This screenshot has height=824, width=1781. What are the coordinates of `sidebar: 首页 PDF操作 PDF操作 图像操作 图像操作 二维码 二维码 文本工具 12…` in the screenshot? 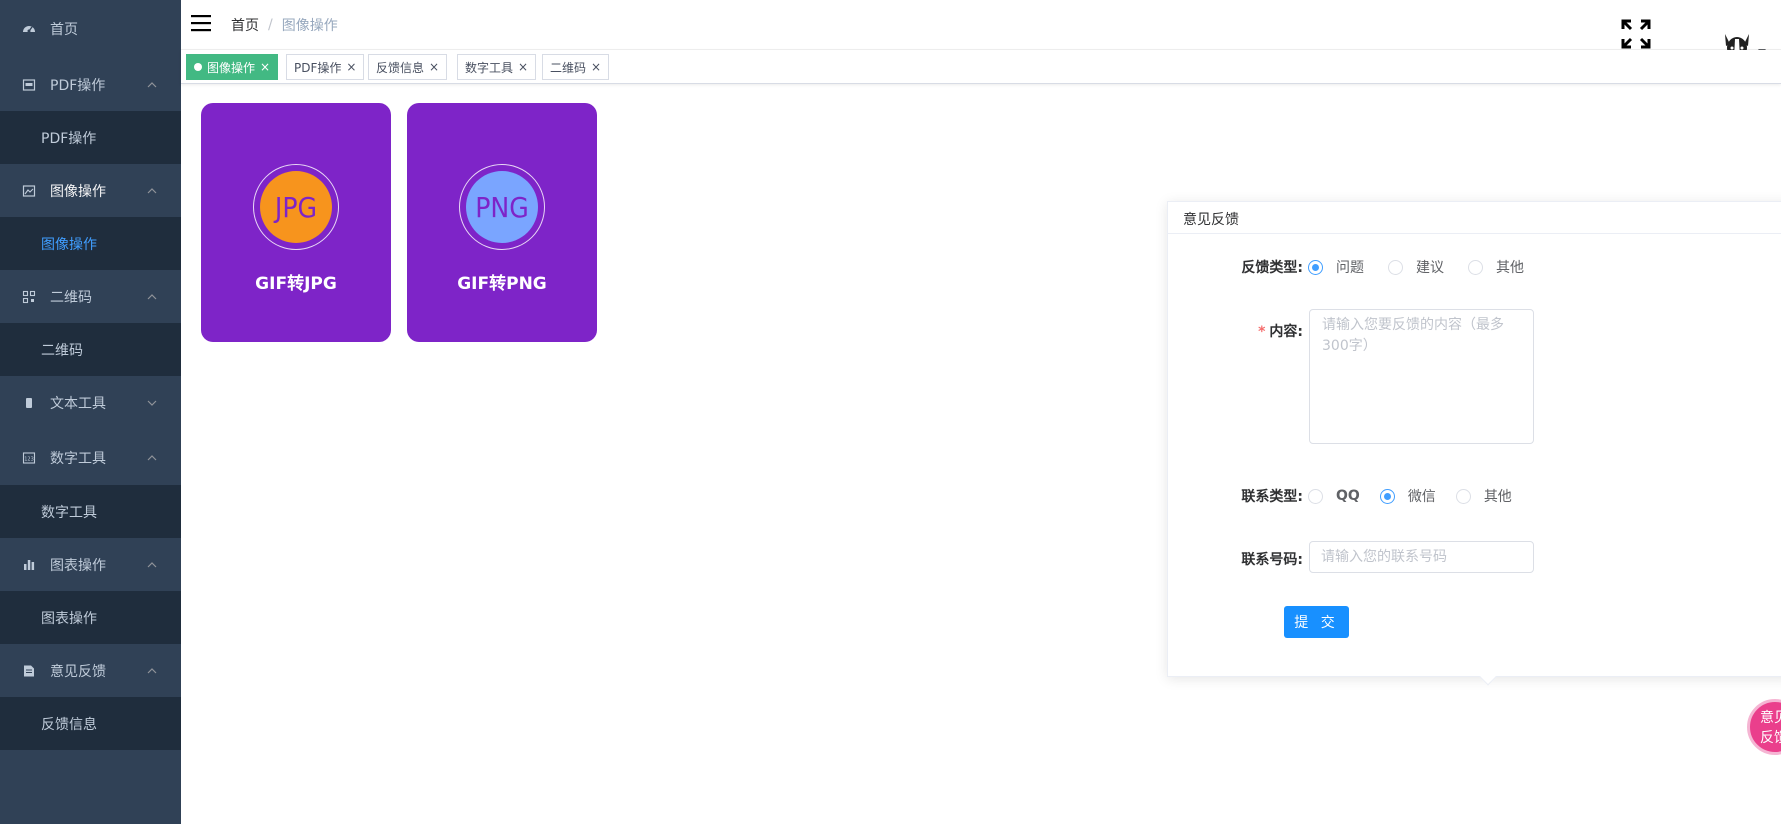 It's located at (90, 412).